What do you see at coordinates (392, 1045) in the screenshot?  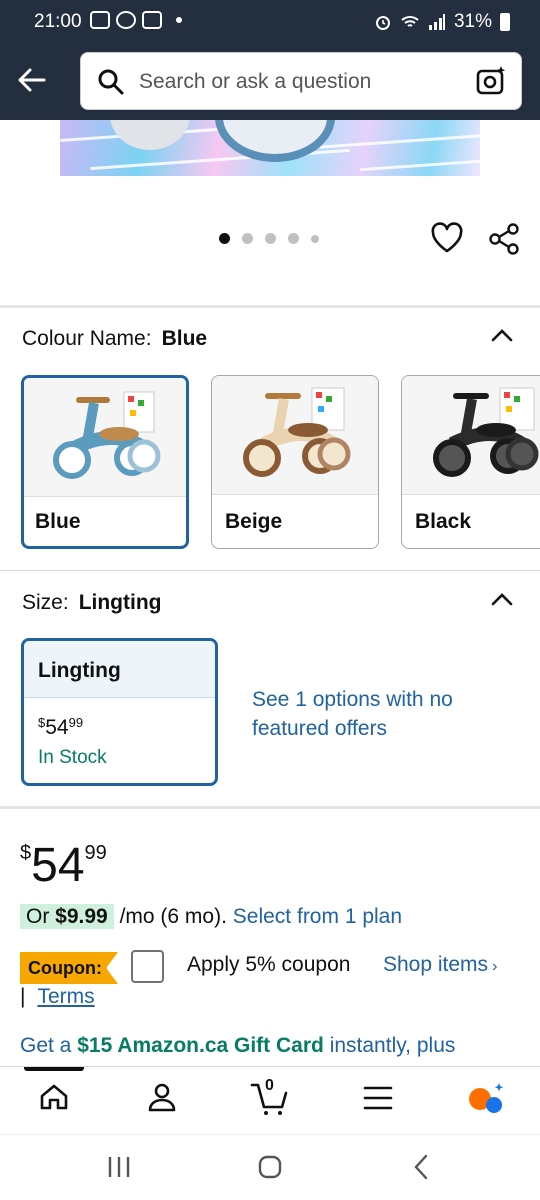 I see `gift-suffix: instantly, plus` at bounding box center [392, 1045].